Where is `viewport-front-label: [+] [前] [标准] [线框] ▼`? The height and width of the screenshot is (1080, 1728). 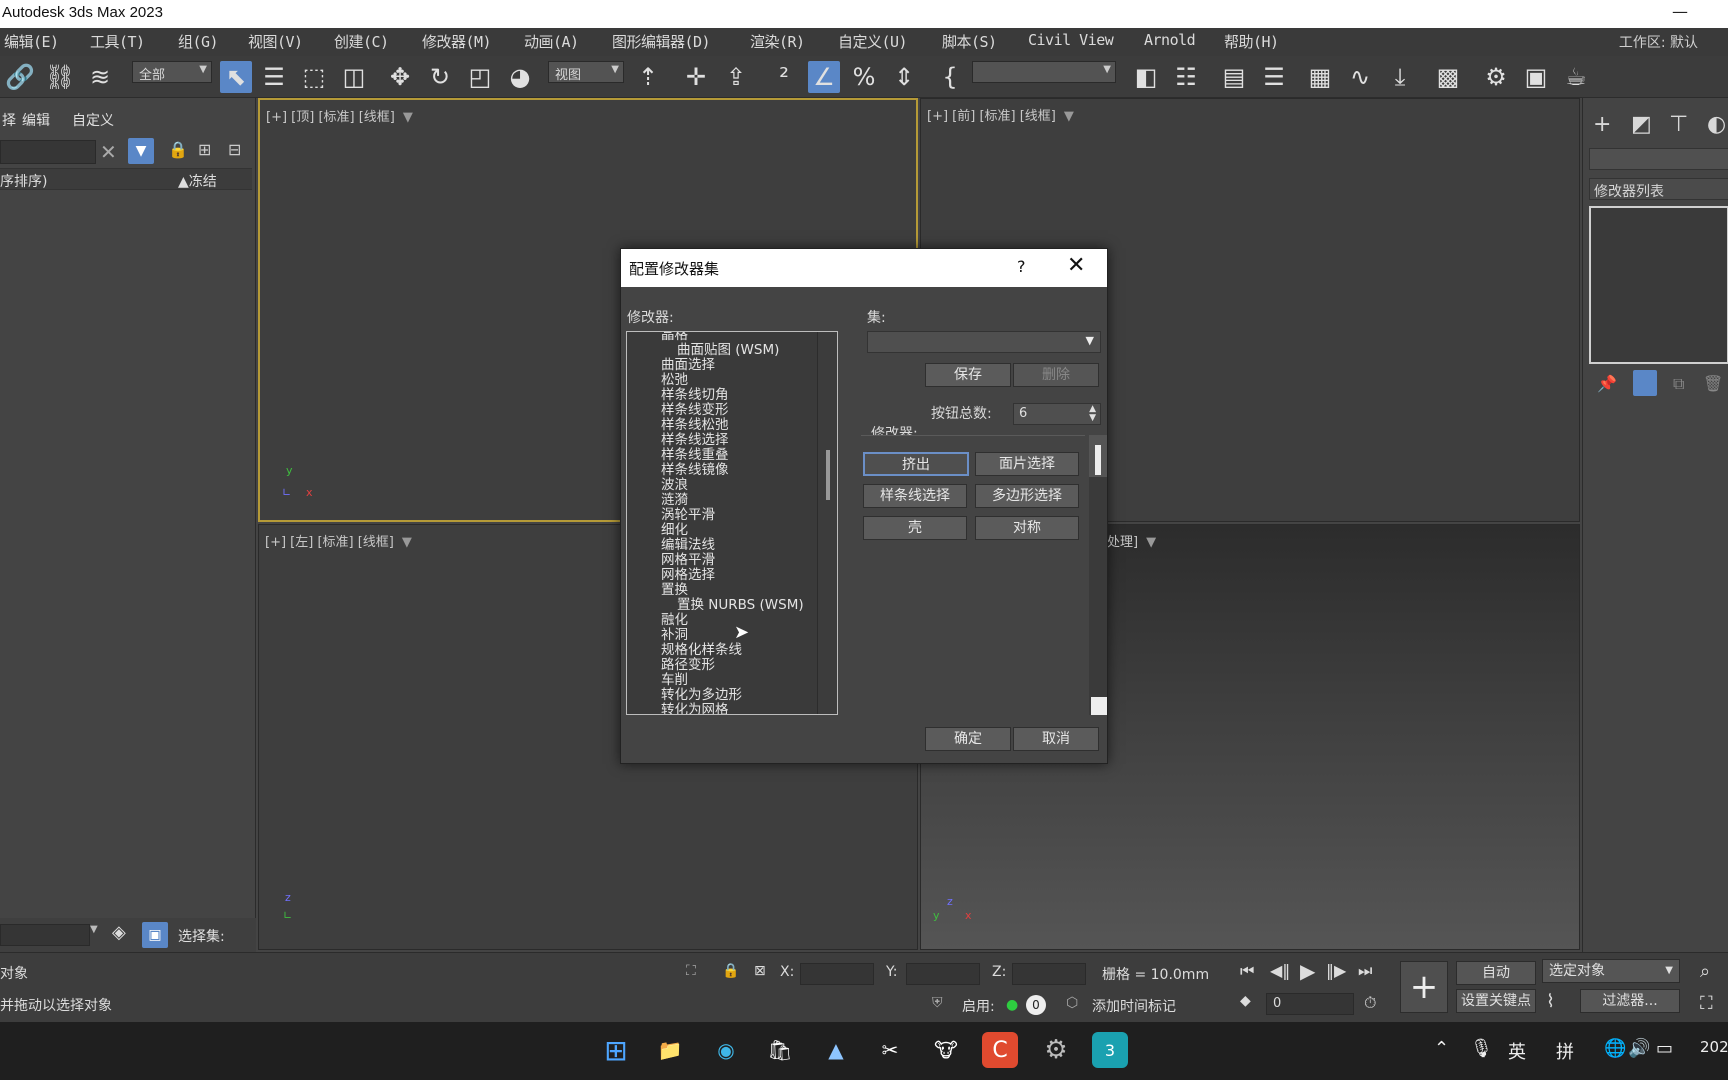 viewport-front-label: [+] [前] [标准] [线框] ▼ is located at coordinates (1000, 114).